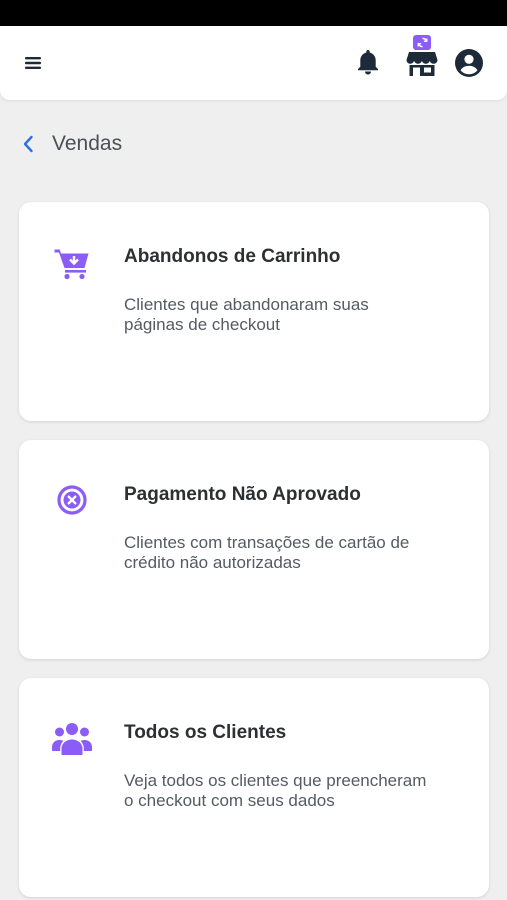 The width and height of the screenshot is (507, 900). I want to click on card-title: Pagamento Não Aprovado, so click(242, 494).